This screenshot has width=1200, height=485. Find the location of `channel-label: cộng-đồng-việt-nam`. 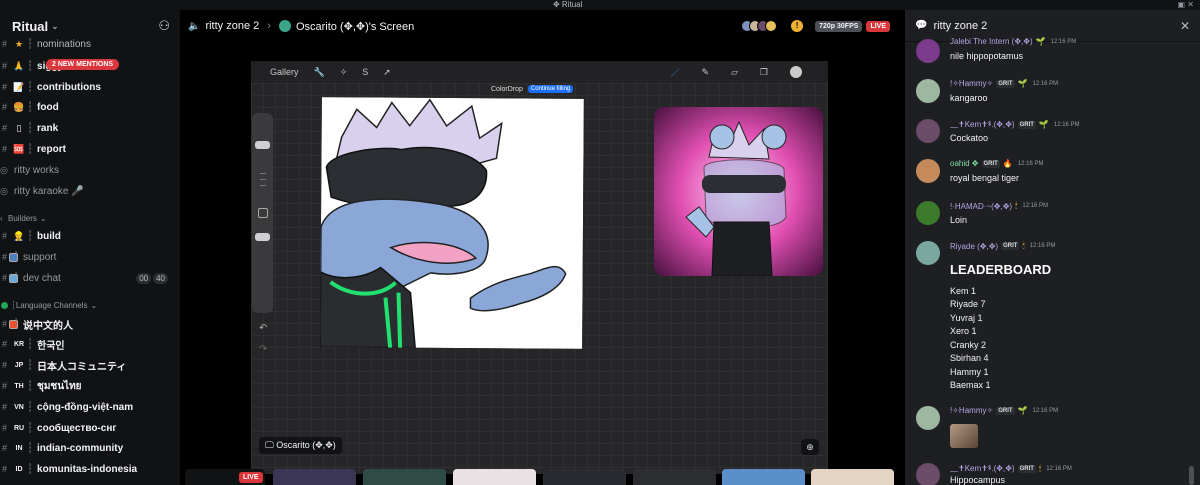

channel-label: cộng-đồng-việt-nam is located at coordinates (85, 407).